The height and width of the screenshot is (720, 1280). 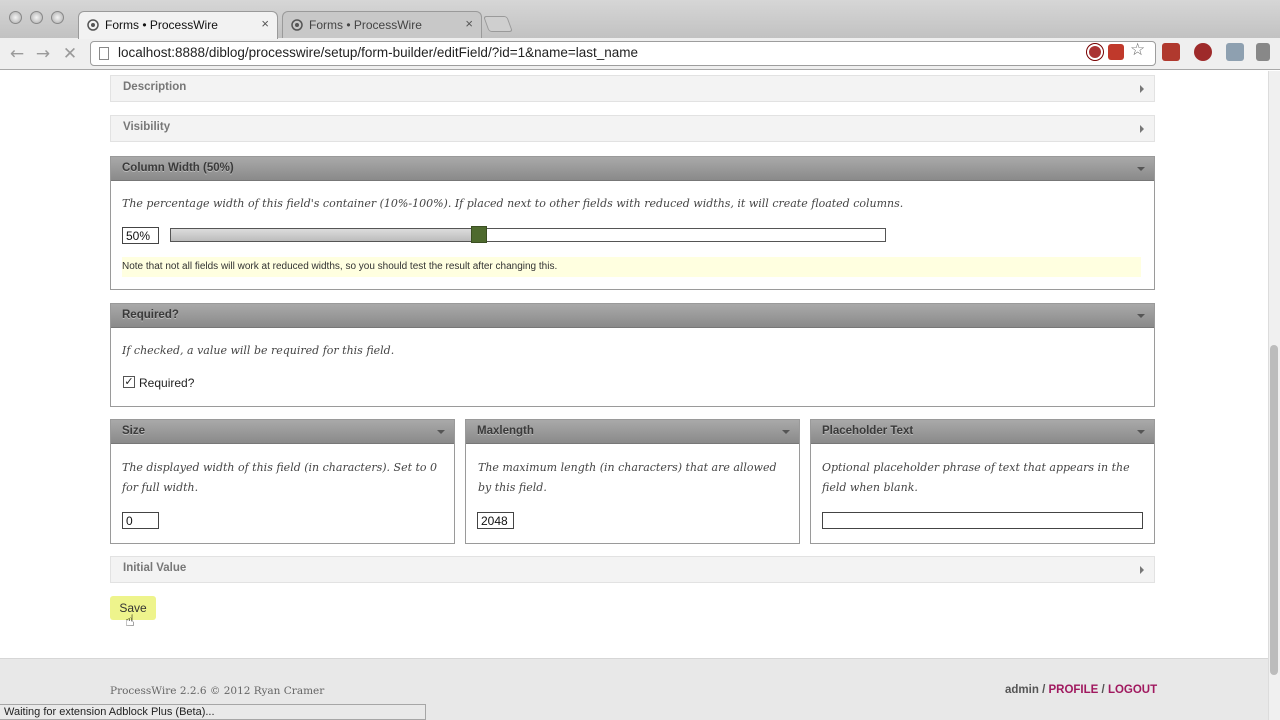 What do you see at coordinates (140, 520) in the screenshot?
I see `size-input: 0` at bounding box center [140, 520].